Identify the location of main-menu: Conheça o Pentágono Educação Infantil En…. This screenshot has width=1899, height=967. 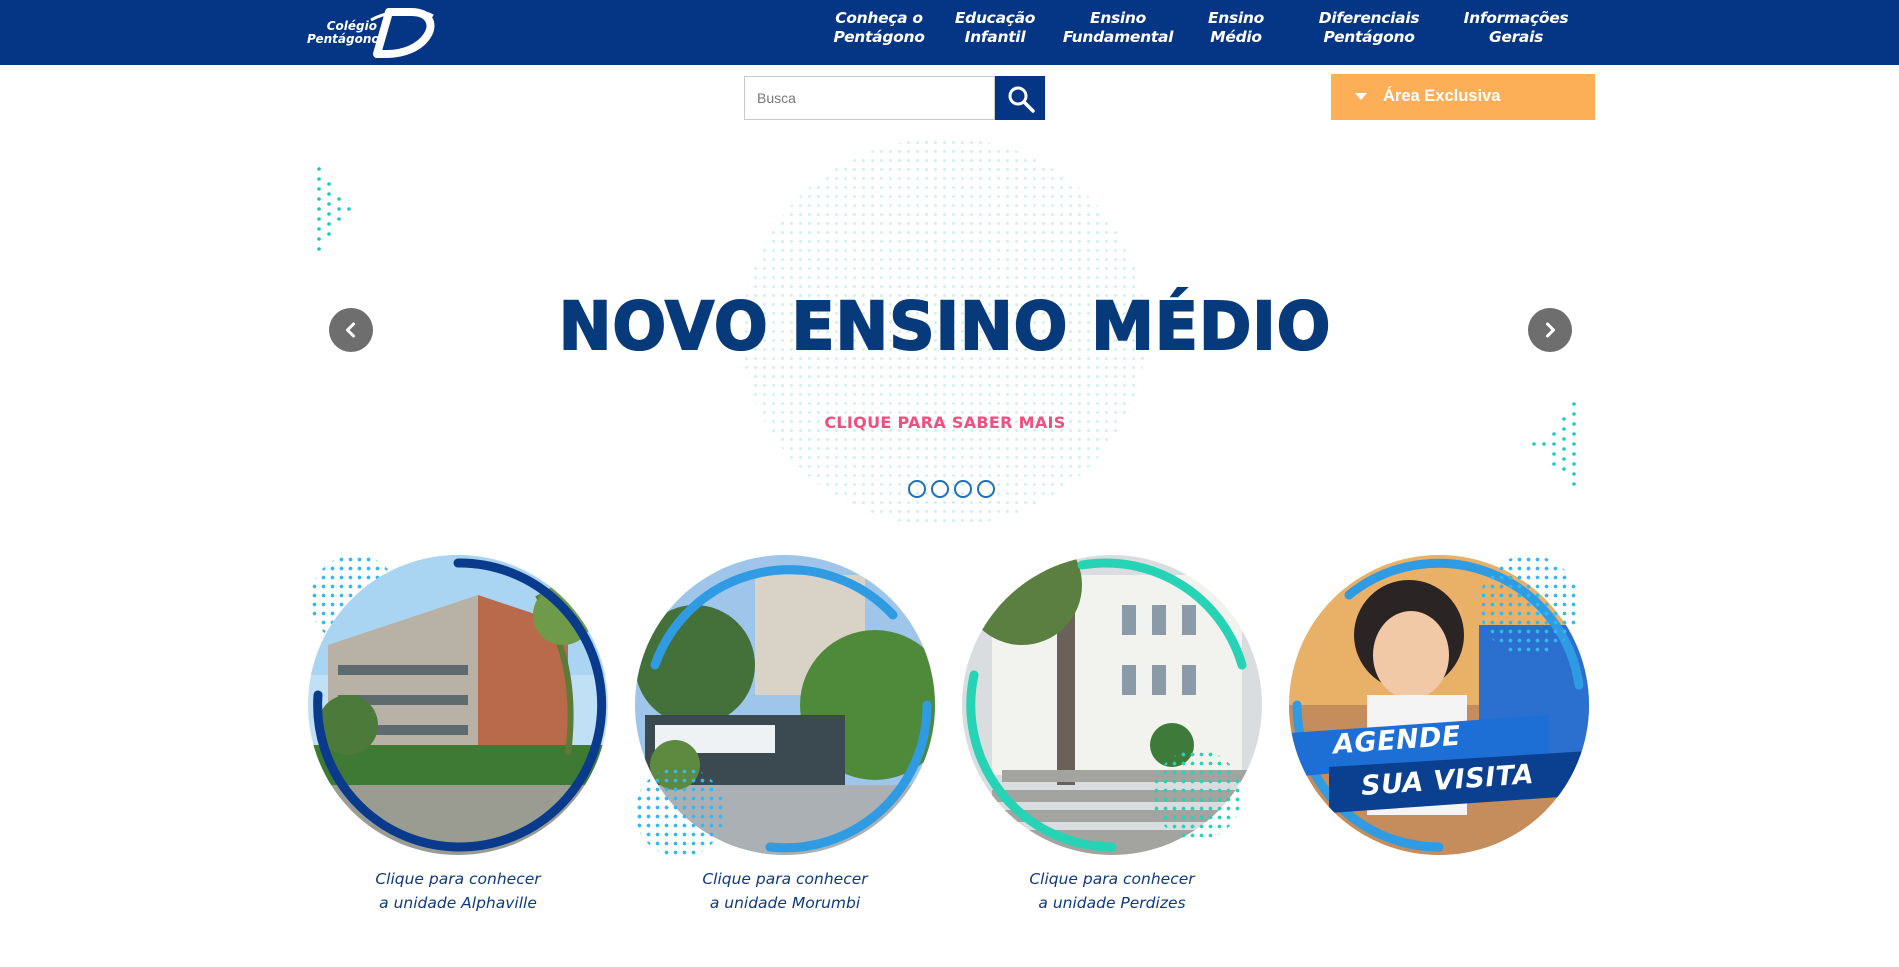
(949, 34).